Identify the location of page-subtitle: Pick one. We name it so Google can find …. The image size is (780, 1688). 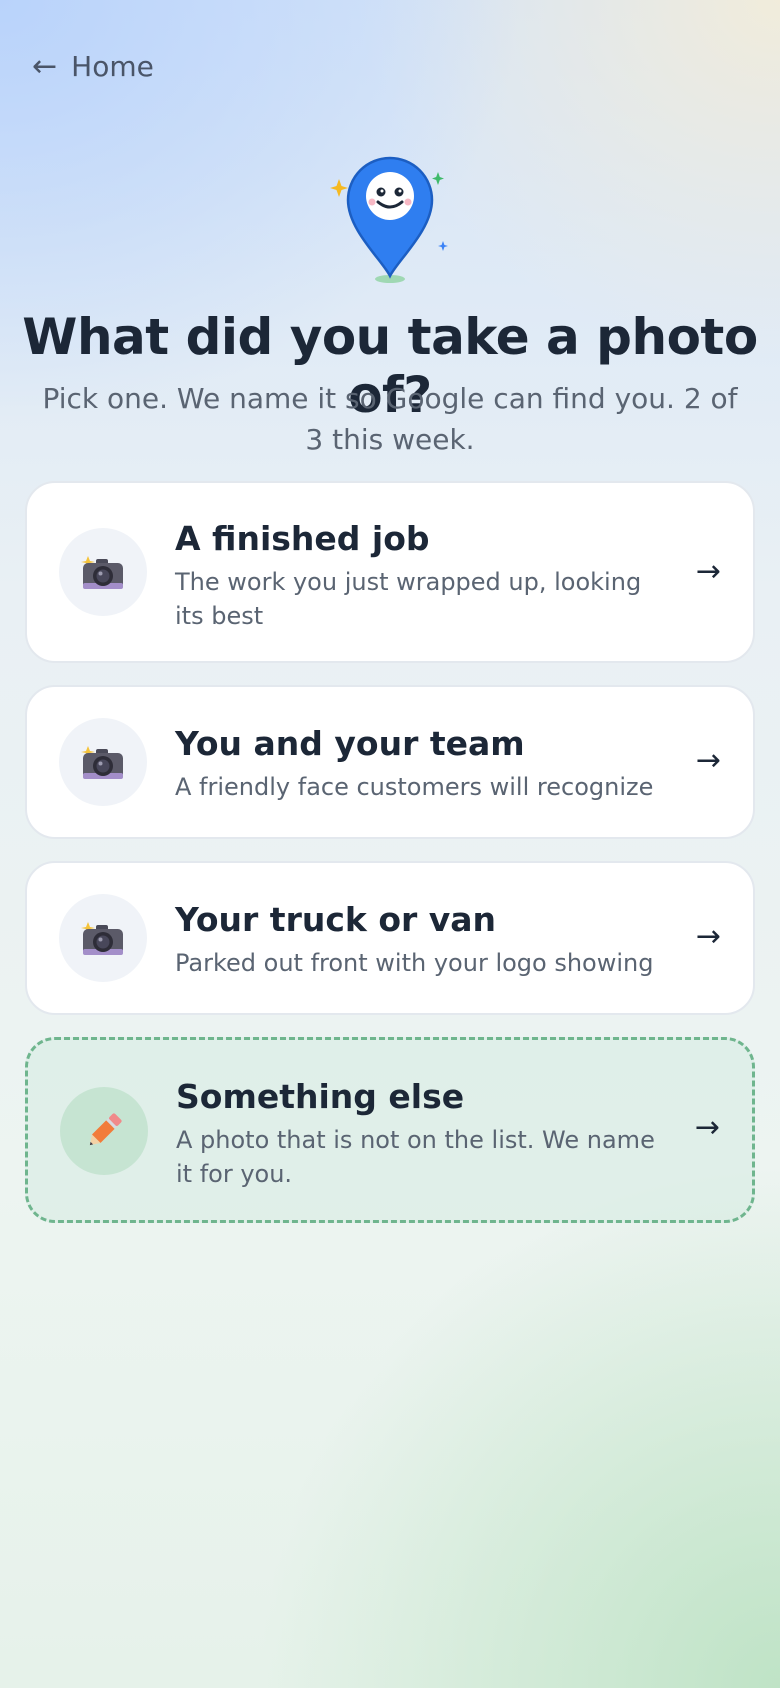
(390, 419).